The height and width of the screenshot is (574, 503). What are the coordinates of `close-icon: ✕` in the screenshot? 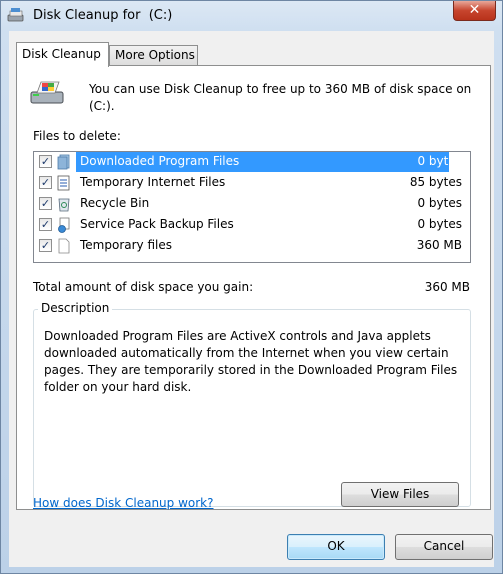 It's located at (474, 10).